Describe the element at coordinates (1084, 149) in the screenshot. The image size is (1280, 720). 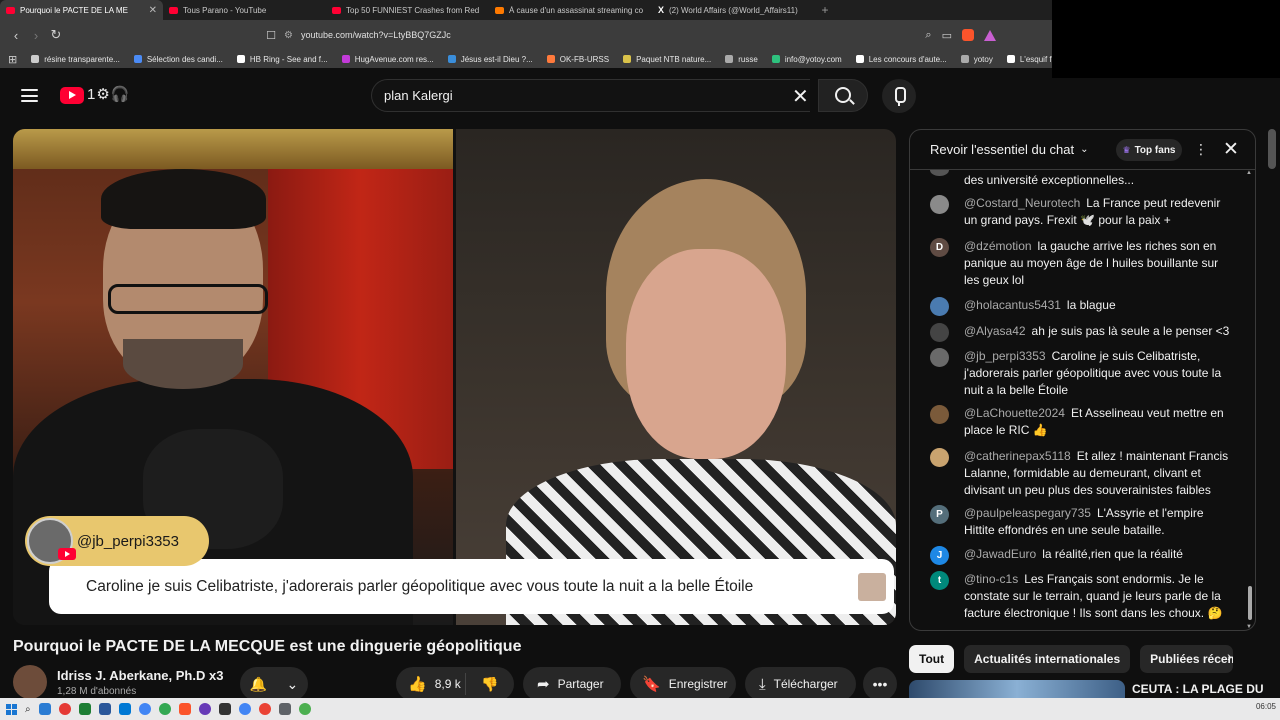
I see `chevron-down-icon: ⌄` at that location.